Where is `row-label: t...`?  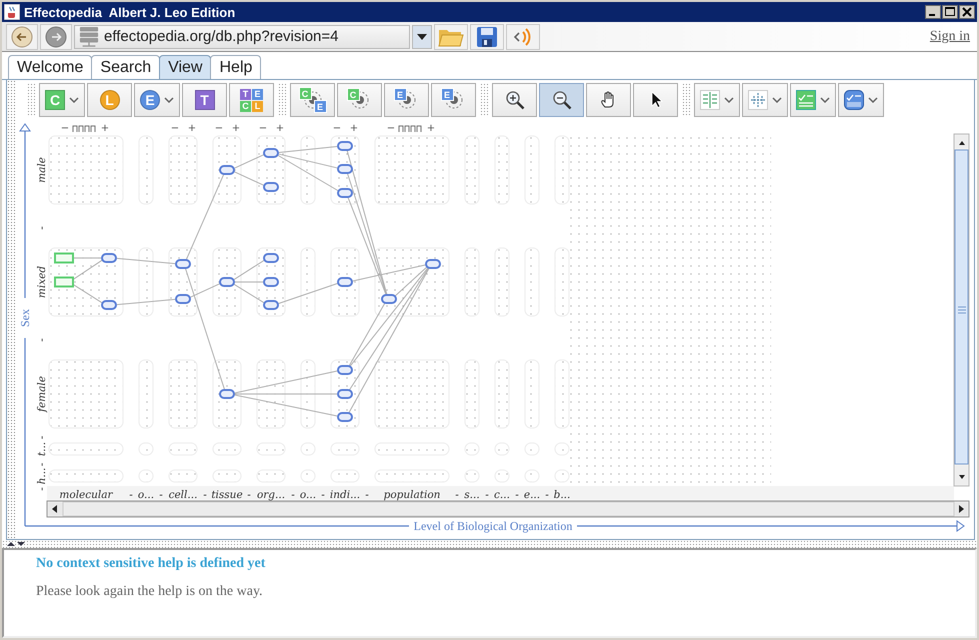
row-label: t... is located at coordinates (42, 449).